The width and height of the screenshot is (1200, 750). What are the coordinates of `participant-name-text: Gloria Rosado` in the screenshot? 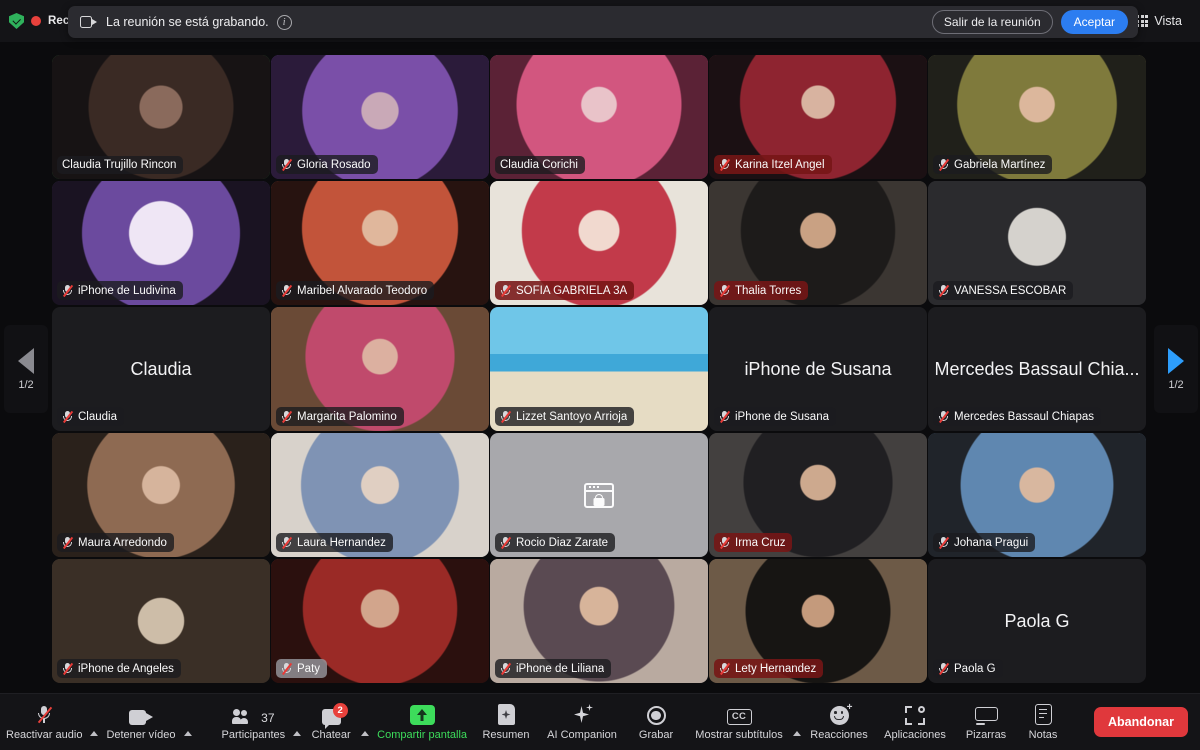 It's located at (334, 164).